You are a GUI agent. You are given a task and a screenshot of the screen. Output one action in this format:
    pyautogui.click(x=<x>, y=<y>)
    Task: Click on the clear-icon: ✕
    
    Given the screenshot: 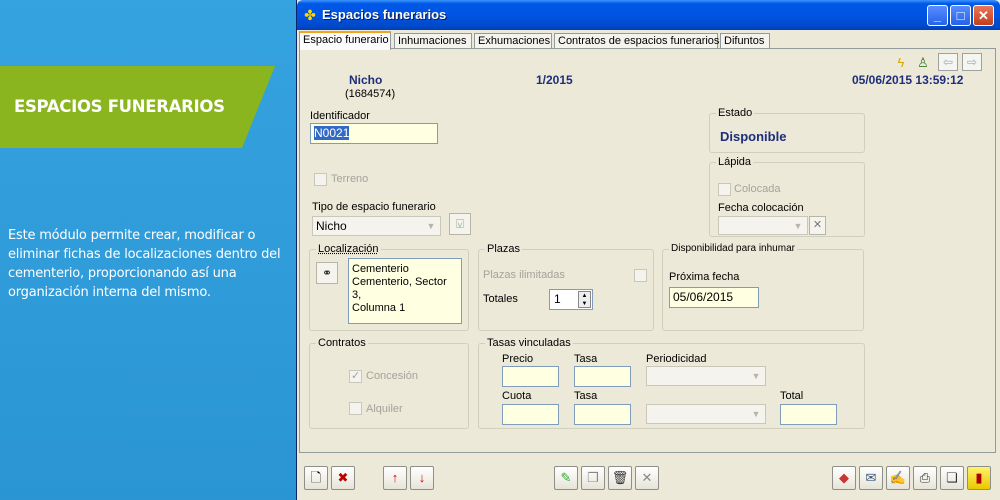 What is the action you would take?
    pyautogui.click(x=817, y=225)
    